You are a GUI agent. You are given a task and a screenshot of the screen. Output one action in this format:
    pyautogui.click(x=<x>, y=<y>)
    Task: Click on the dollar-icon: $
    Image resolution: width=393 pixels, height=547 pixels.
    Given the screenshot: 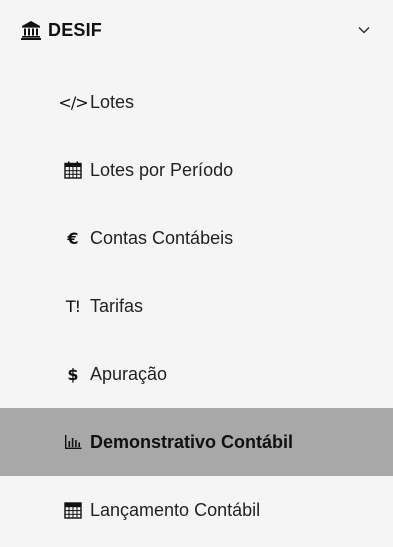 What is the action you would take?
    pyautogui.click(x=73, y=374)
    